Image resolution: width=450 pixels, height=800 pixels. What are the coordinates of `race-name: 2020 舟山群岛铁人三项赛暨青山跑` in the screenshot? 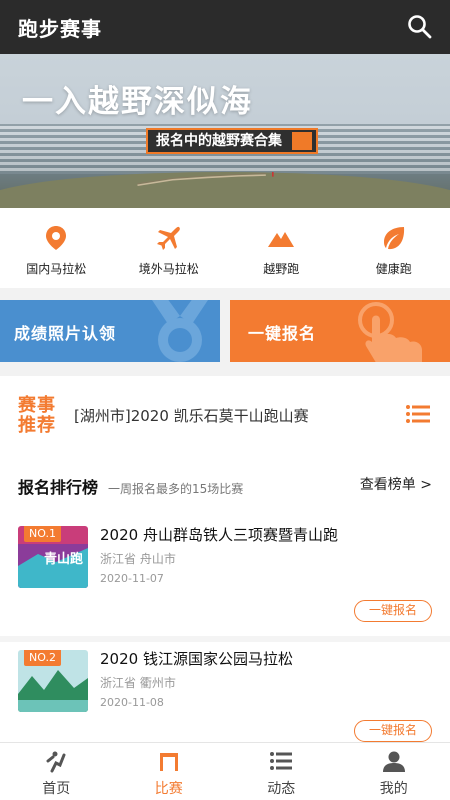 It's located at (219, 535).